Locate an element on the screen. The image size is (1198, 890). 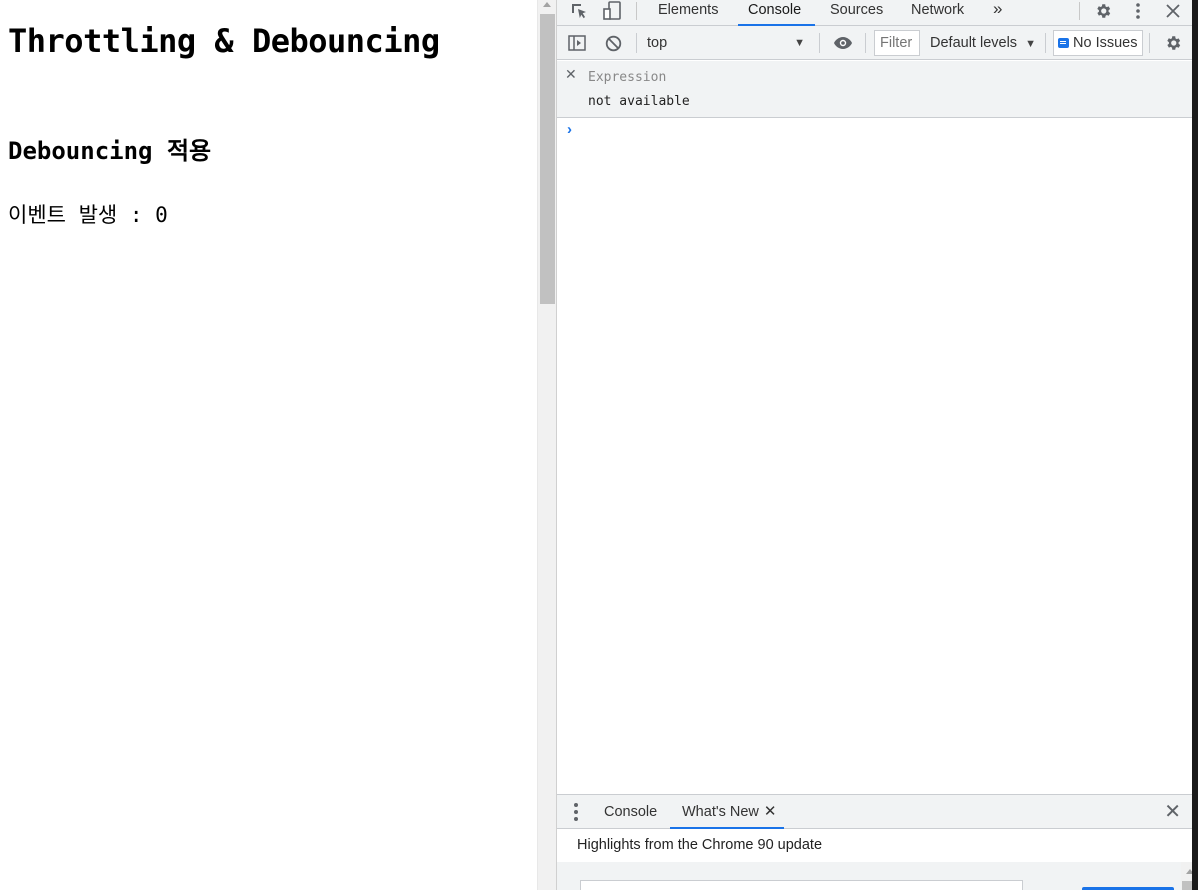
console-toolbar: top ▼ Filter Default levels ▼ No Issues is located at coordinates (877, 43).